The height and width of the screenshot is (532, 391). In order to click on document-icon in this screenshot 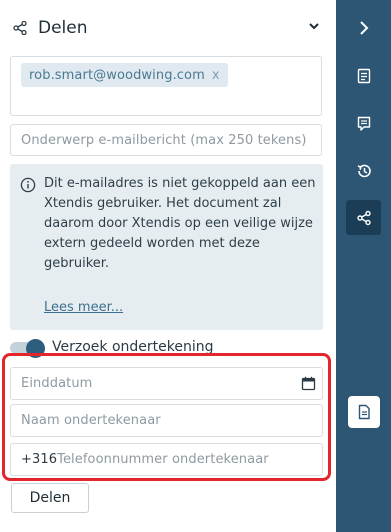, I will do `click(363, 75)`.